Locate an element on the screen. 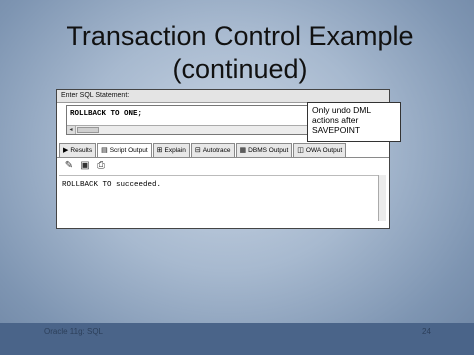 This screenshot has width=474, height=355. tab-owa-output-label: OWA Output is located at coordinates (324, 150).